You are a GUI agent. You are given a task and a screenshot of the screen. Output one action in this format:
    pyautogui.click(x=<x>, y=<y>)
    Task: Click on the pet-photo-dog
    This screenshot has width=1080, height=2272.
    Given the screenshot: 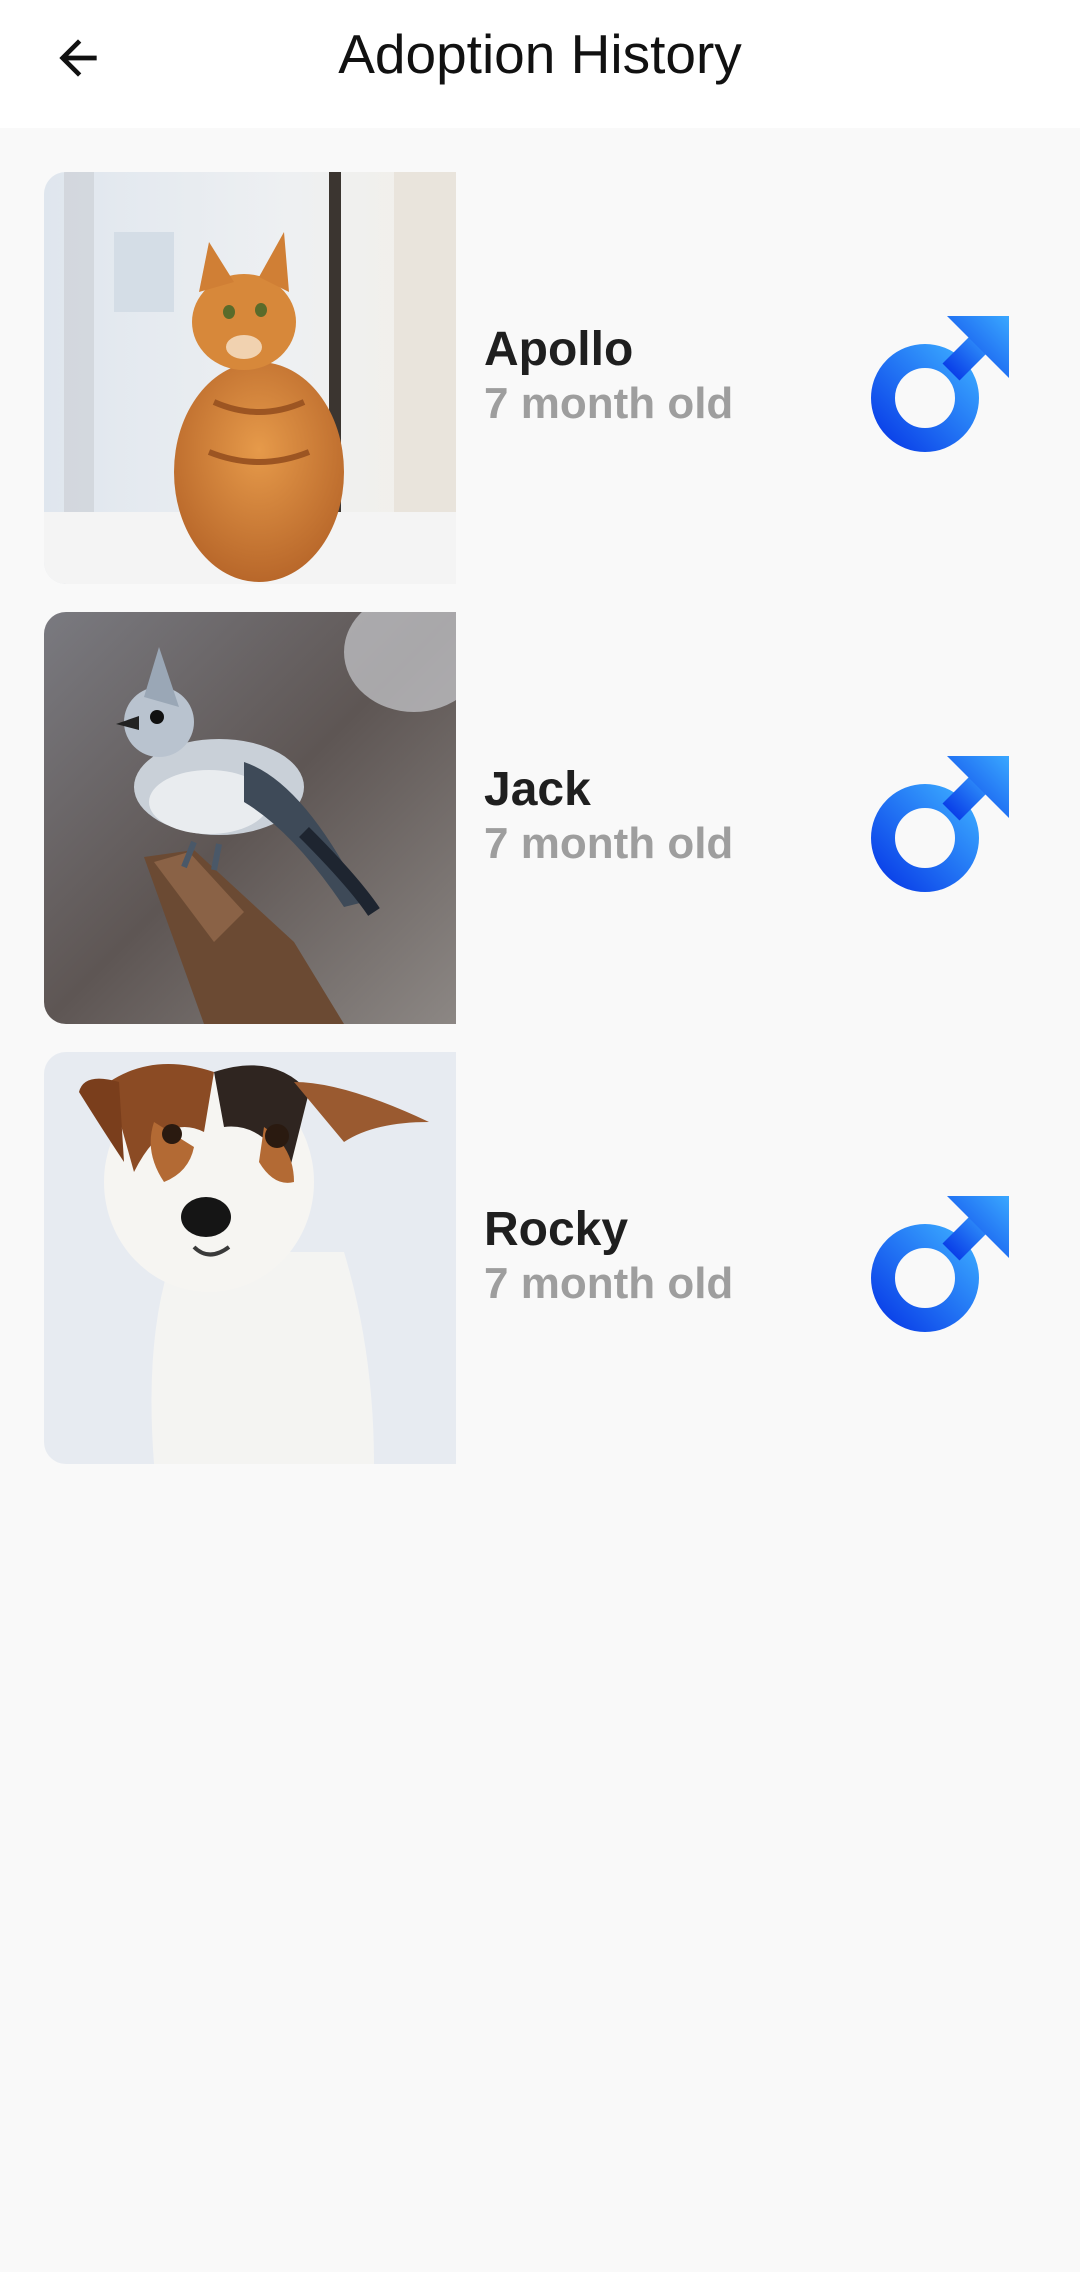 What is the action you would take?
    pyautogui.click(x=250, y=1258)
    